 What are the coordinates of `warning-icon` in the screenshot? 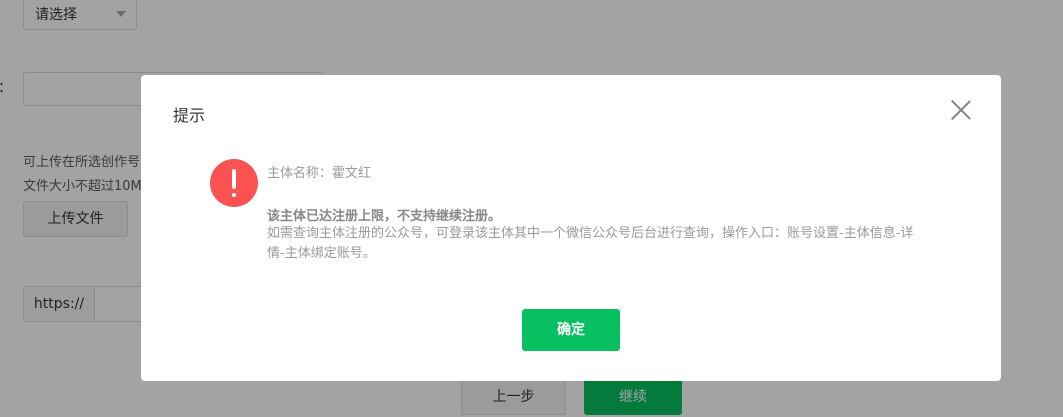 It's located at (234, 183).